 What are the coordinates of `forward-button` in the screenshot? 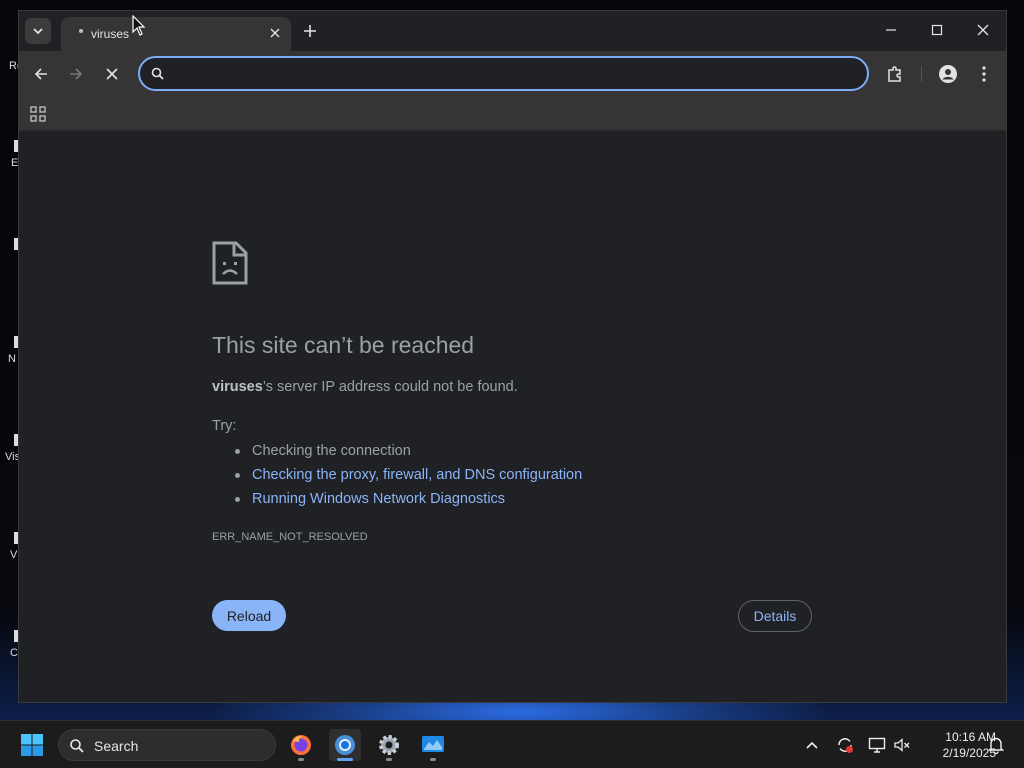 It's located at (76, 74).